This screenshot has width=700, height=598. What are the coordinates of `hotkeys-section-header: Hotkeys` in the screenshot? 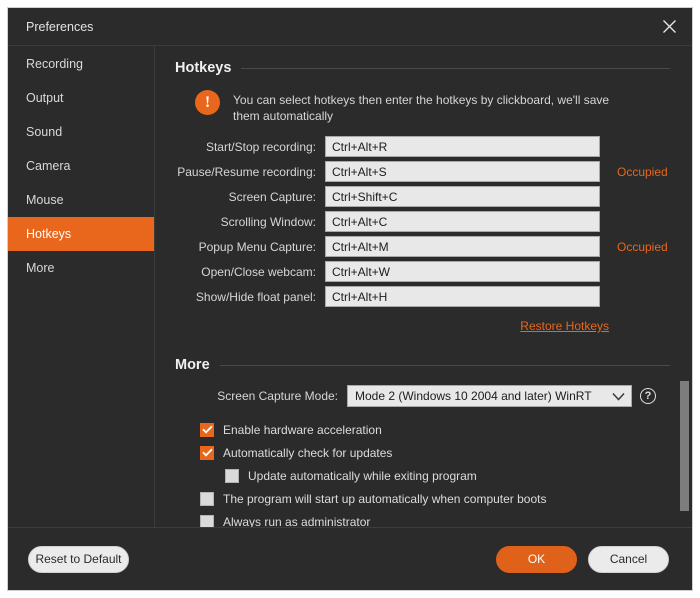 It's located at (422, 68).